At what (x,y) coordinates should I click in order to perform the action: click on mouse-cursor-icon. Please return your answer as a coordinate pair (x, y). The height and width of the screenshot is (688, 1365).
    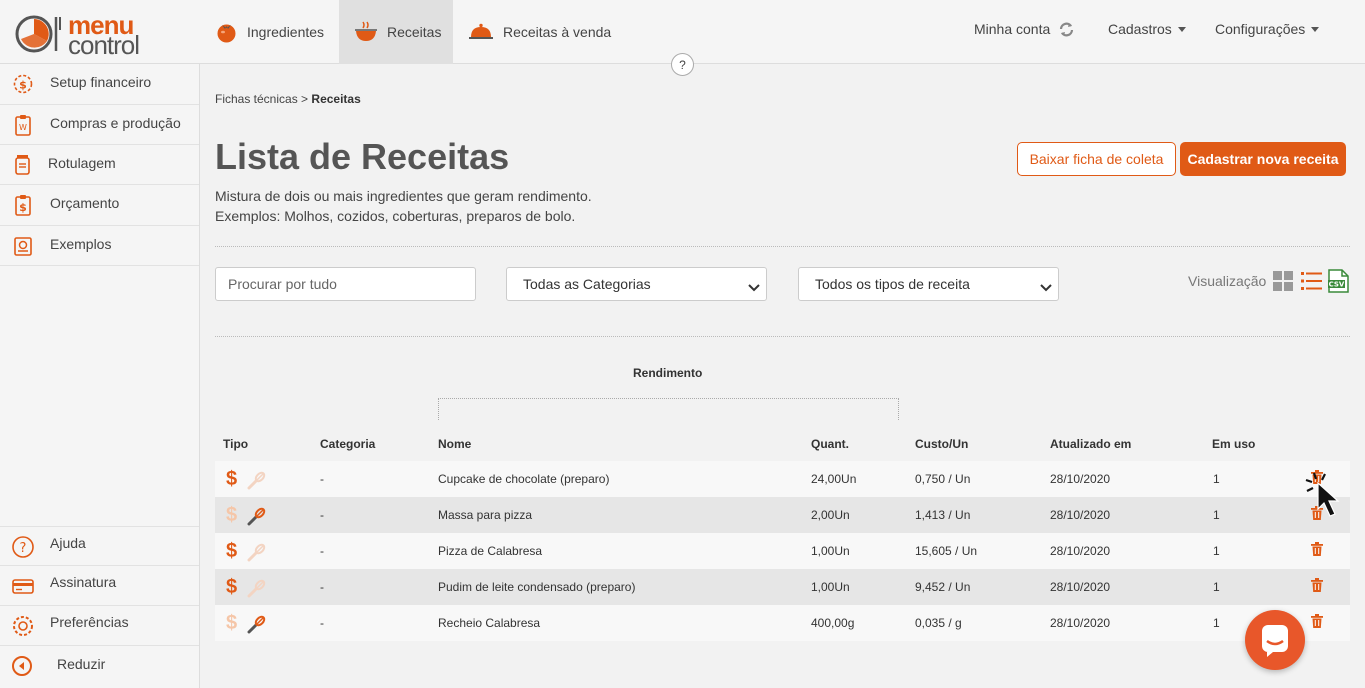
    Looking at the image, I should click on (1330, 499).